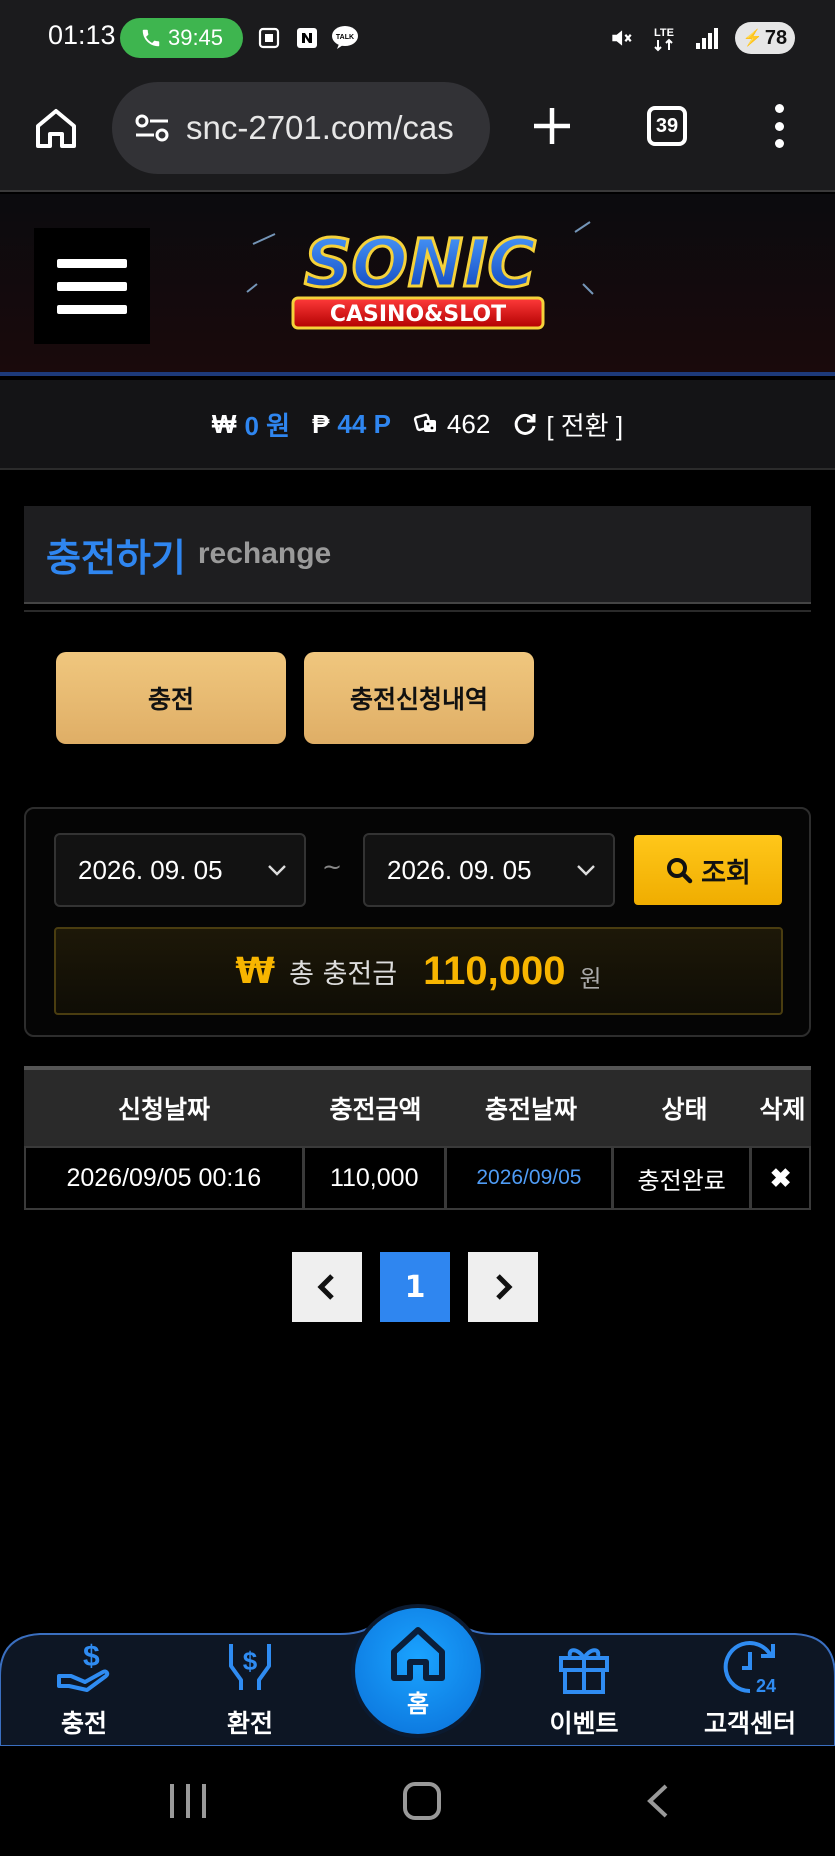  I want to click on browser-menu-icon, so click(779, 126).